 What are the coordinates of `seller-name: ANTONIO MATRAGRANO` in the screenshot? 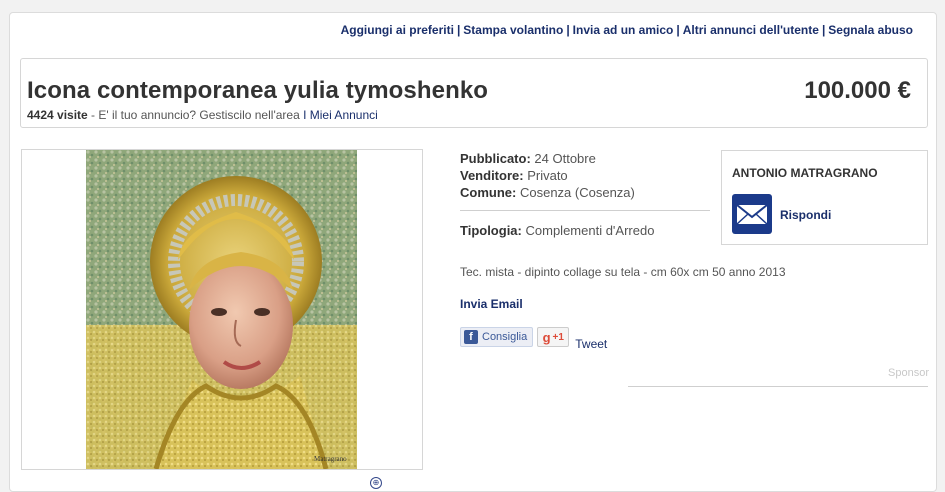 It's located at (805, 173).